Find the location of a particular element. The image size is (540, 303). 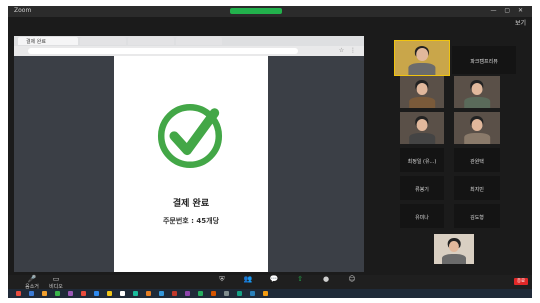

chat-button: 💬 is located at coordinates (274, 279).